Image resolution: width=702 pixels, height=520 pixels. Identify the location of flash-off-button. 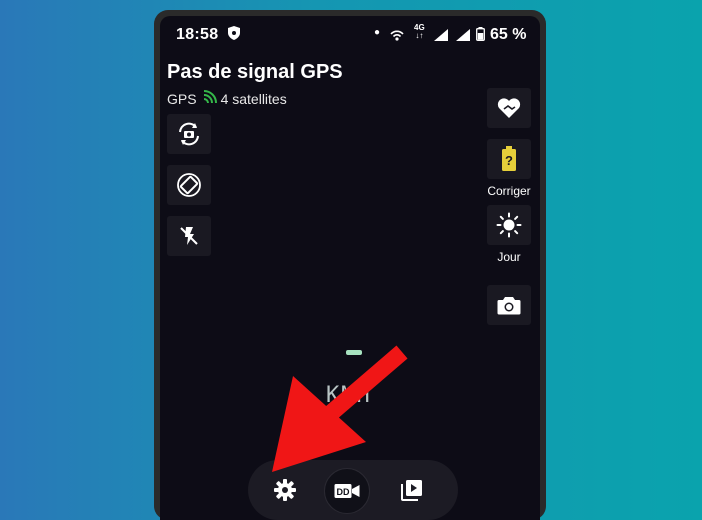
(189, 236).